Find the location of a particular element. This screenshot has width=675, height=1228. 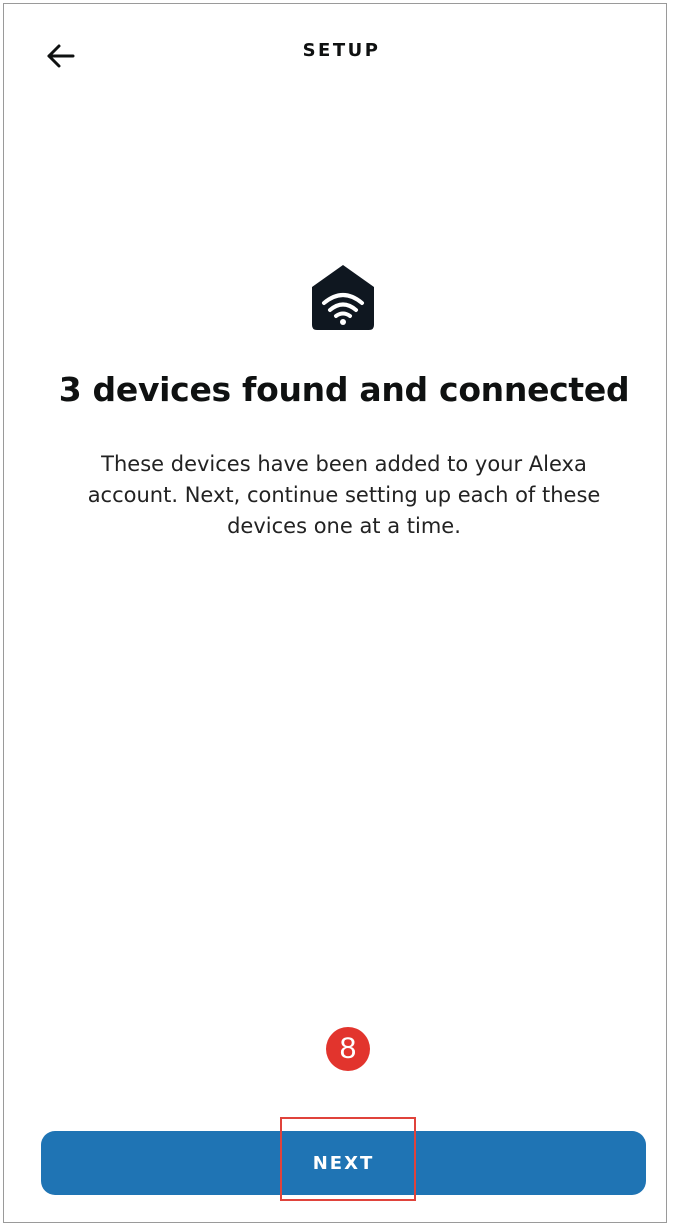

highlight-annotation-box is located at coordinates (348, 1159).